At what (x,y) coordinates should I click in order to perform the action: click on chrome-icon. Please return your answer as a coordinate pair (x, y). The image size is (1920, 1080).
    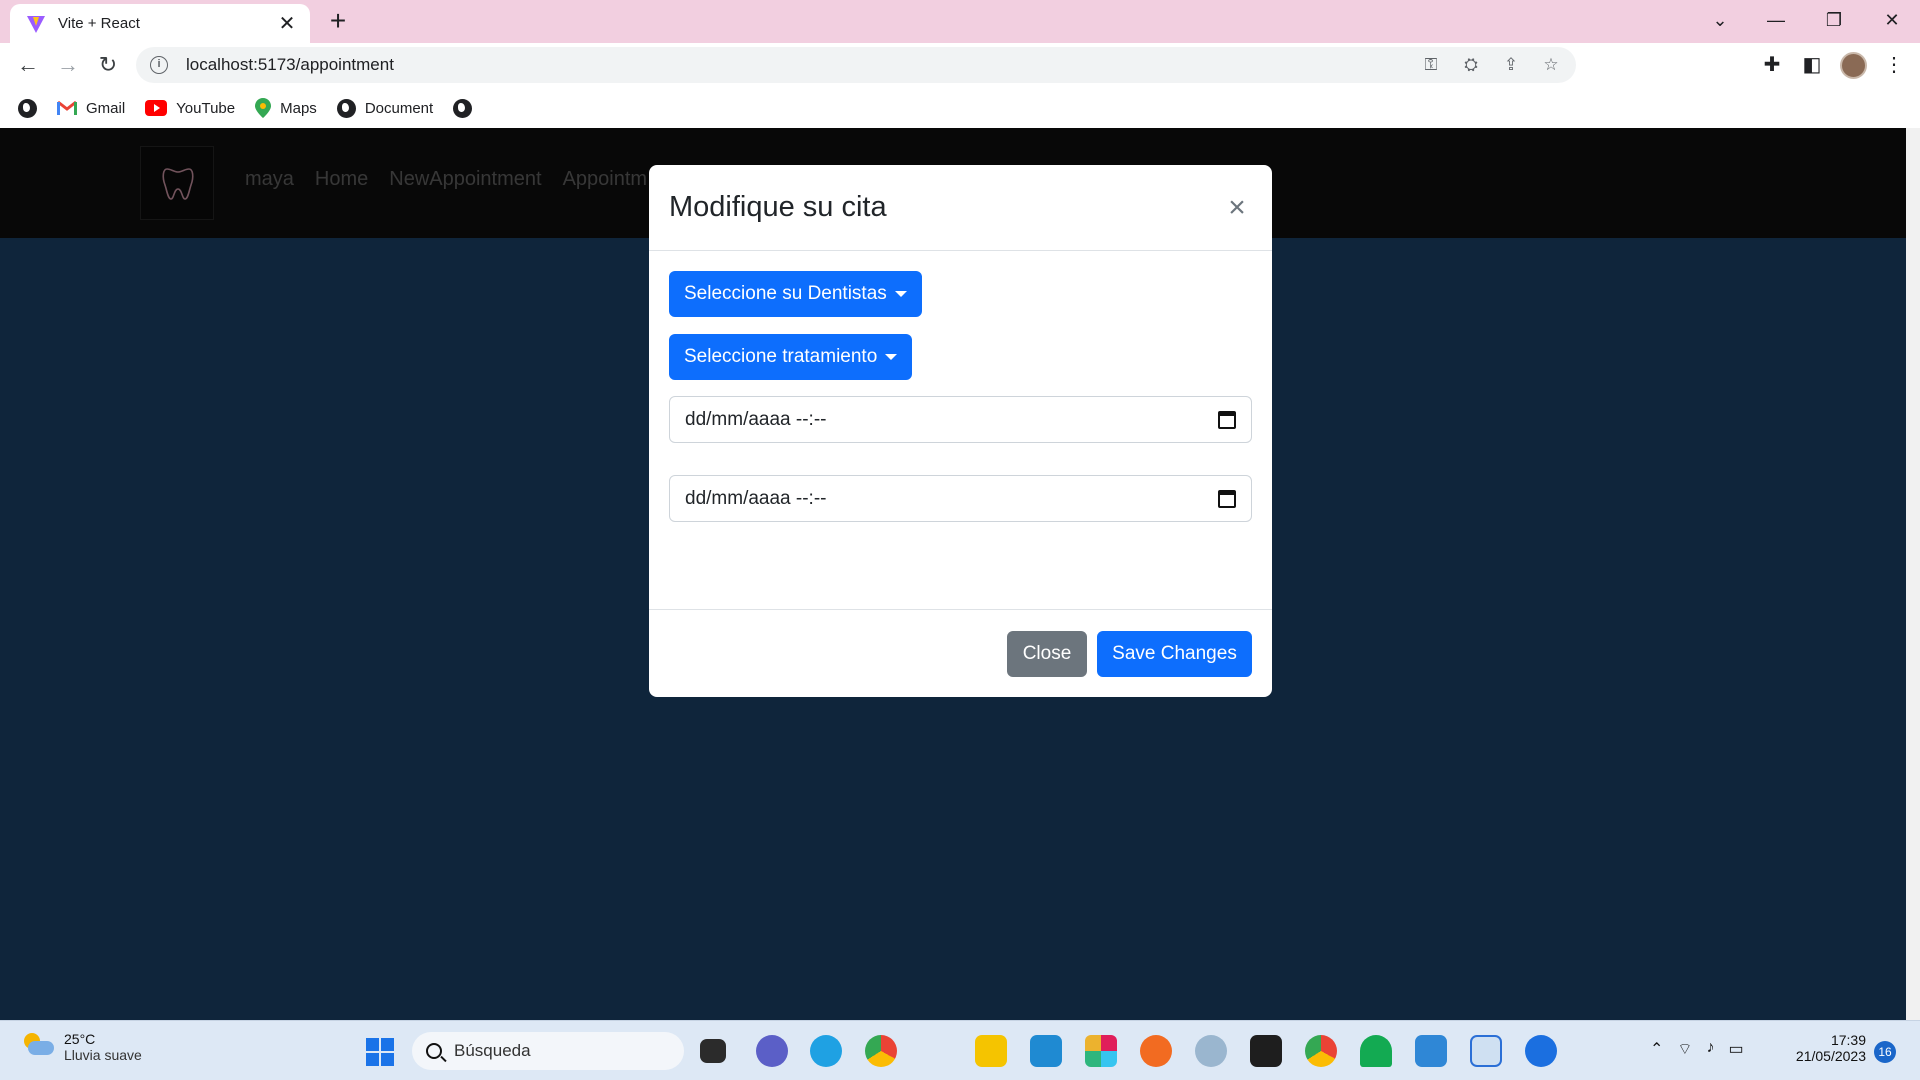
    Looking at the image, I should click on (881, 1051).